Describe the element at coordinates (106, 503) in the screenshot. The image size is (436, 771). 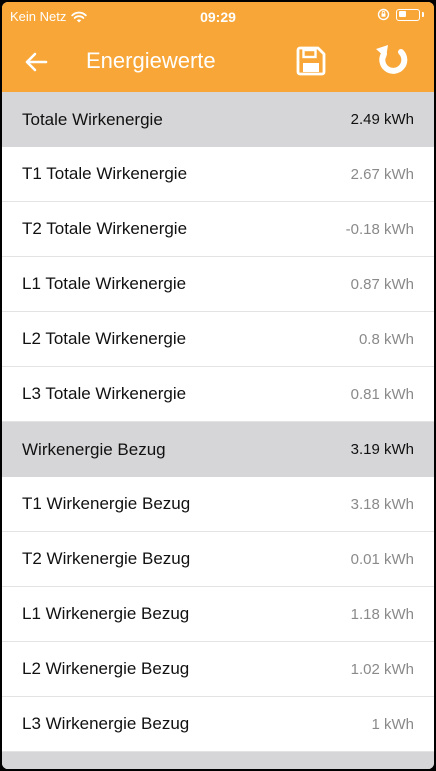
I see `row-label: T1 Wirkenergie Bezug` at that location.